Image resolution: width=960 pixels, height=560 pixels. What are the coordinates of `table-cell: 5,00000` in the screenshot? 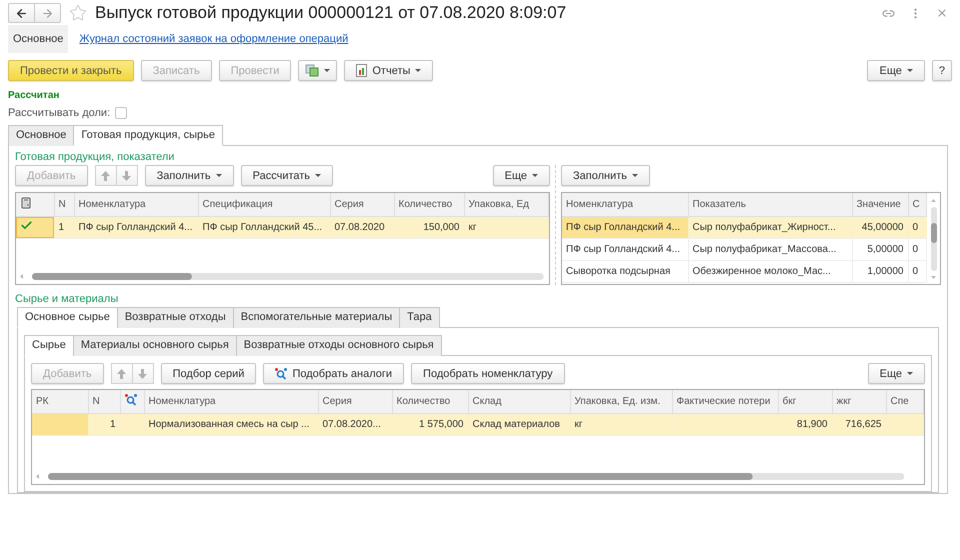 It's located at (880, 249).